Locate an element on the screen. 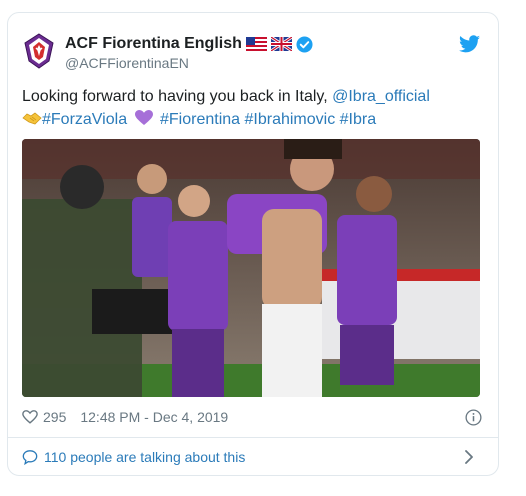  conversation-link: 110 people are talking about this is located at coordinates (253, 456).